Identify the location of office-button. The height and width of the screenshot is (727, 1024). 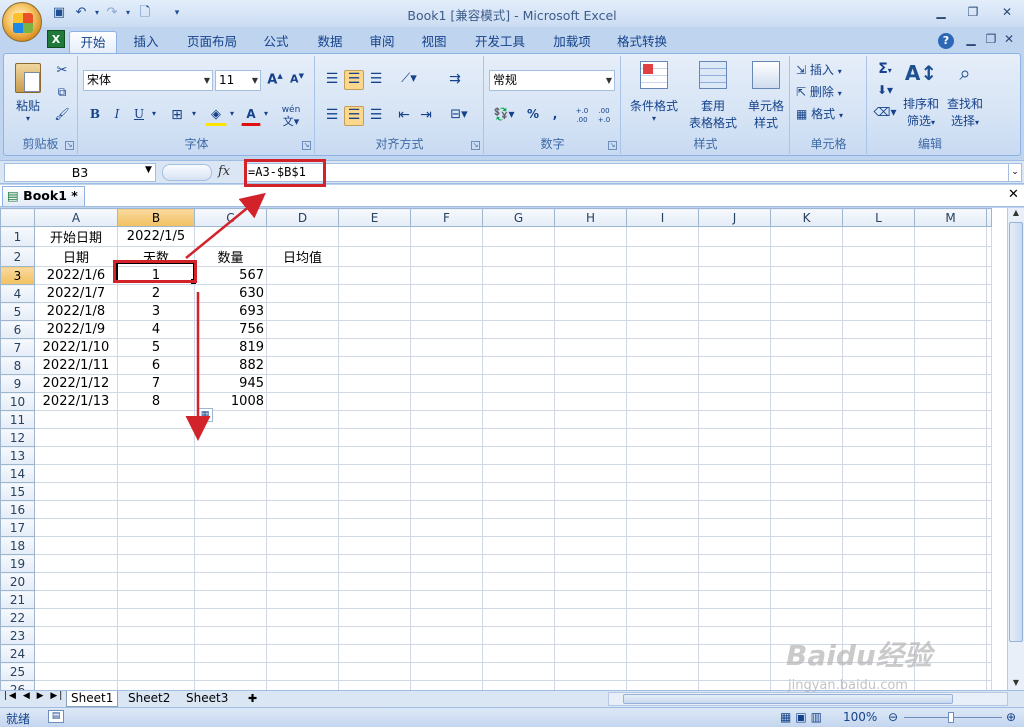
(22, 22).